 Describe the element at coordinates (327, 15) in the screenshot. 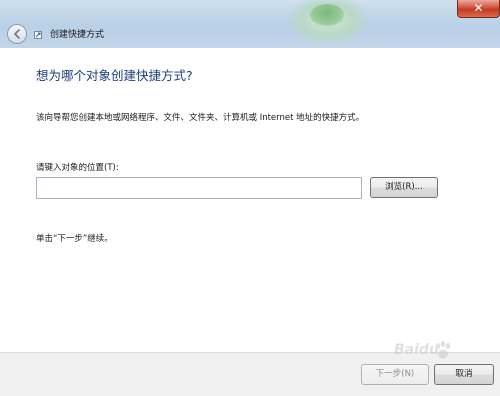

I see `background-blob` at that location.